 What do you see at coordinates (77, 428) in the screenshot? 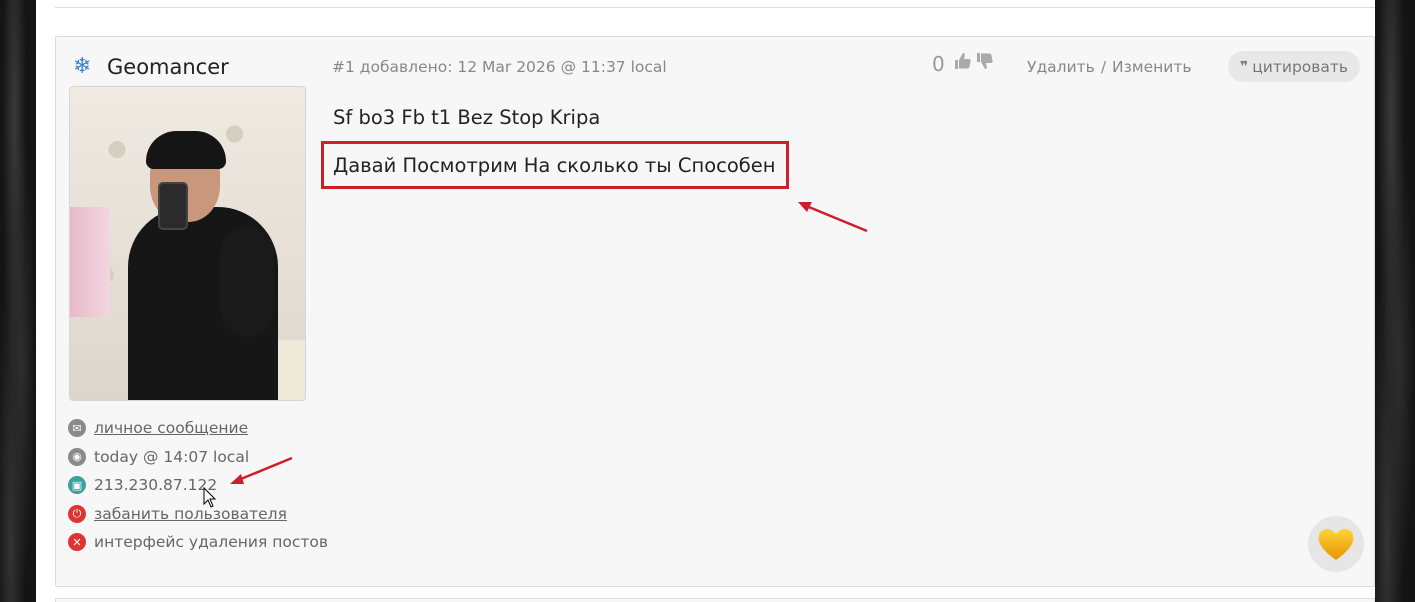
I see `mail-icon: ✉` at bounding box center [77, 428].